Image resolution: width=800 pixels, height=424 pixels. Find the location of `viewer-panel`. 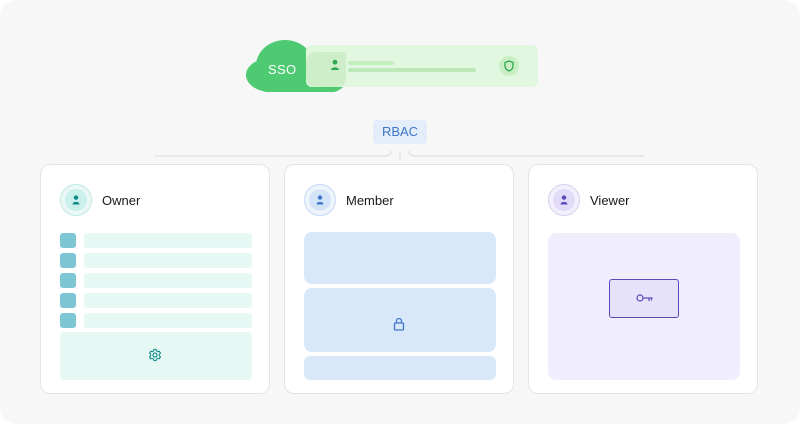

viewer-panel is located at coordinates (644, 306).